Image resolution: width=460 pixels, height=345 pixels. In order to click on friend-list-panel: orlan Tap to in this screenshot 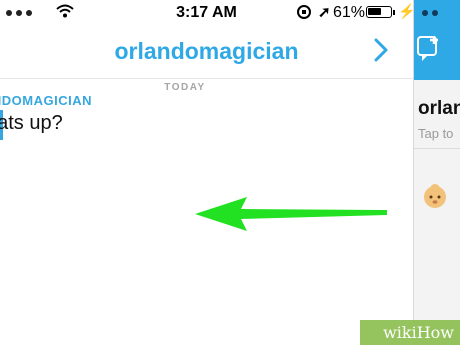, I will do `click(436, 172)`.